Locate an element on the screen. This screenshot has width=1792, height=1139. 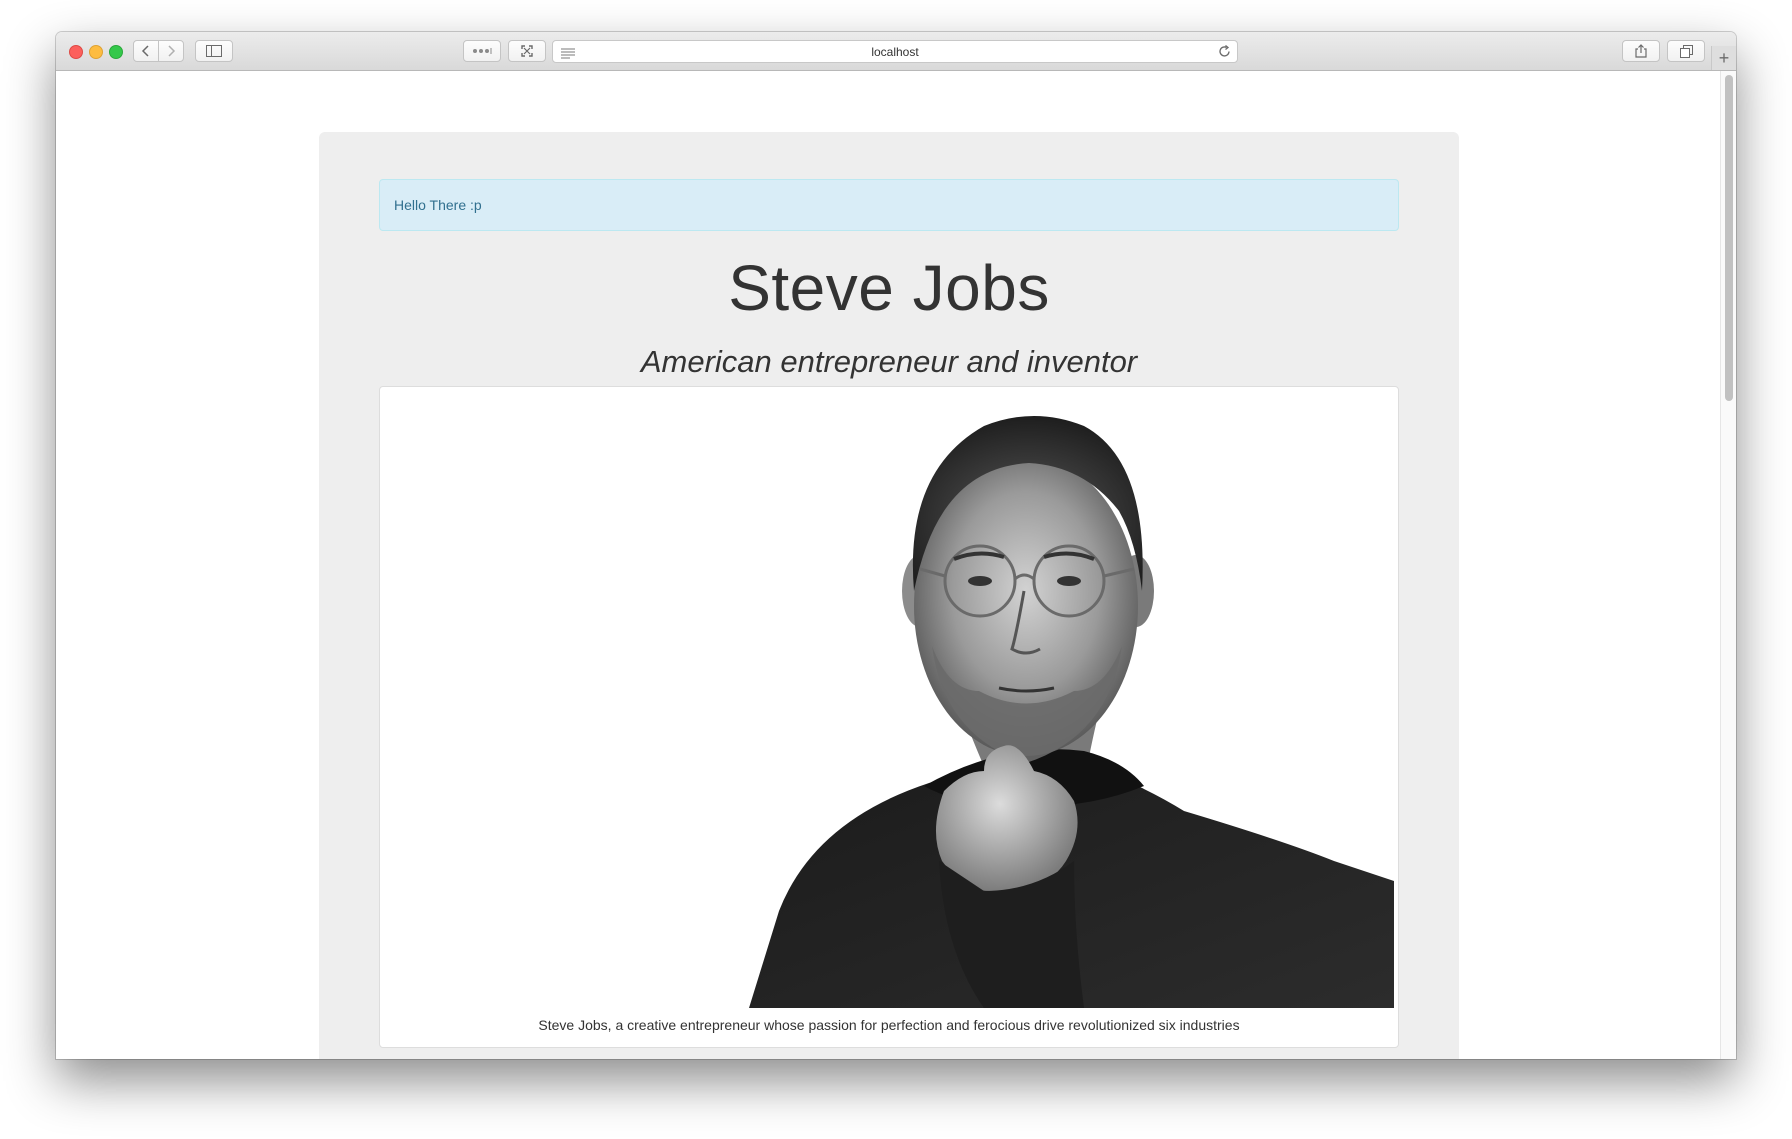
top-sites-button is located at coordinates (482, 51).